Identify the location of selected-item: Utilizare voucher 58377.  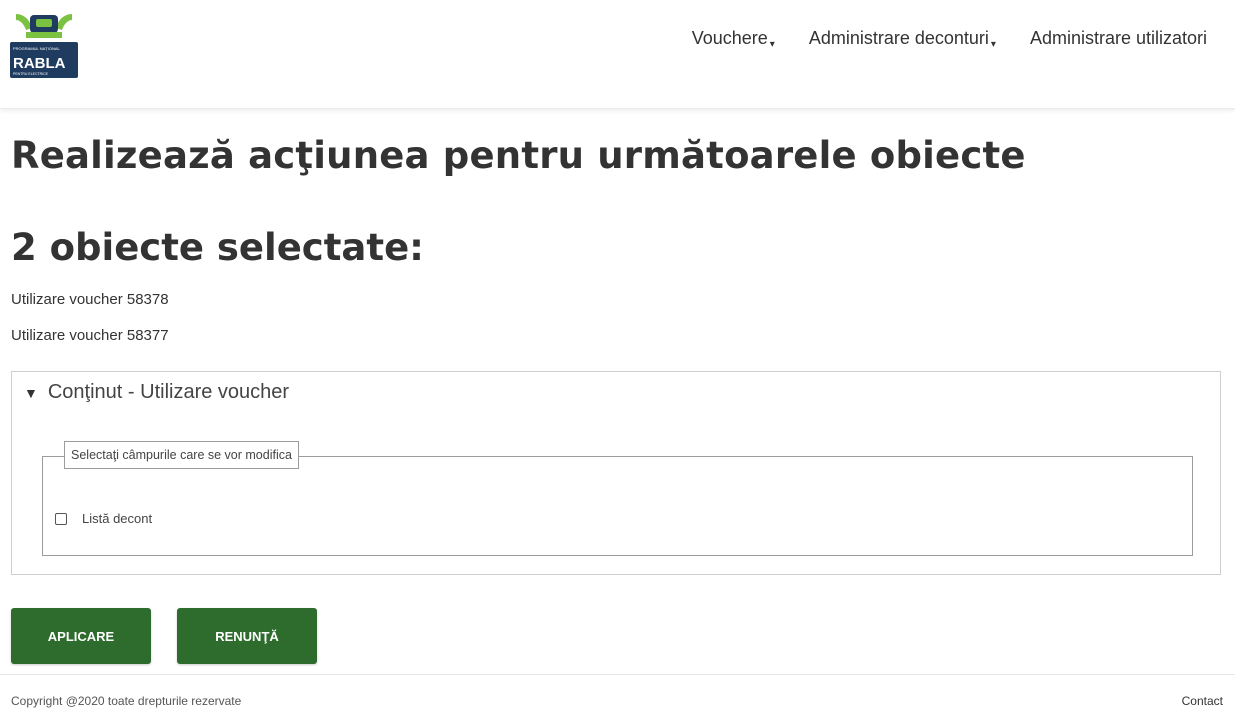
(90, 335).